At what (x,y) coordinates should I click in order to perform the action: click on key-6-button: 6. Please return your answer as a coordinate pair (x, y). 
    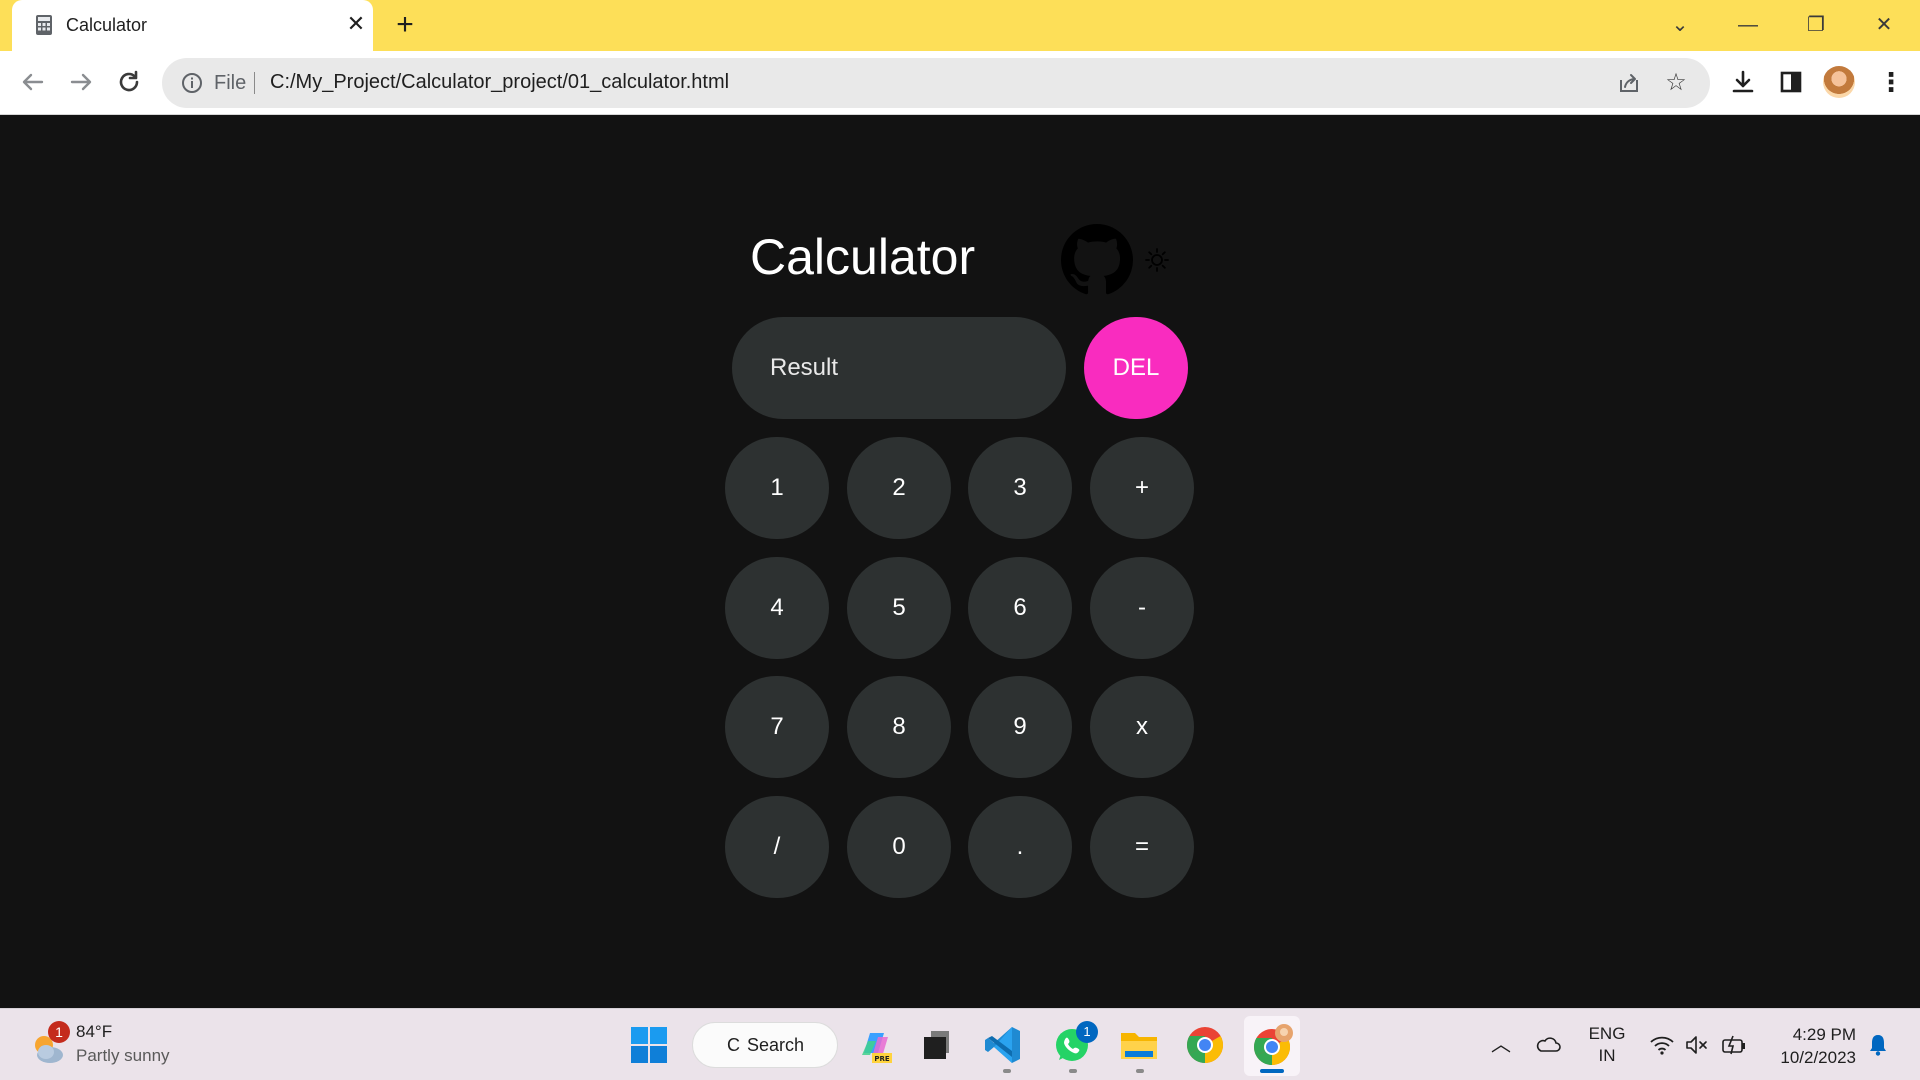
    Looking at the image, I should click on (1020, 608).